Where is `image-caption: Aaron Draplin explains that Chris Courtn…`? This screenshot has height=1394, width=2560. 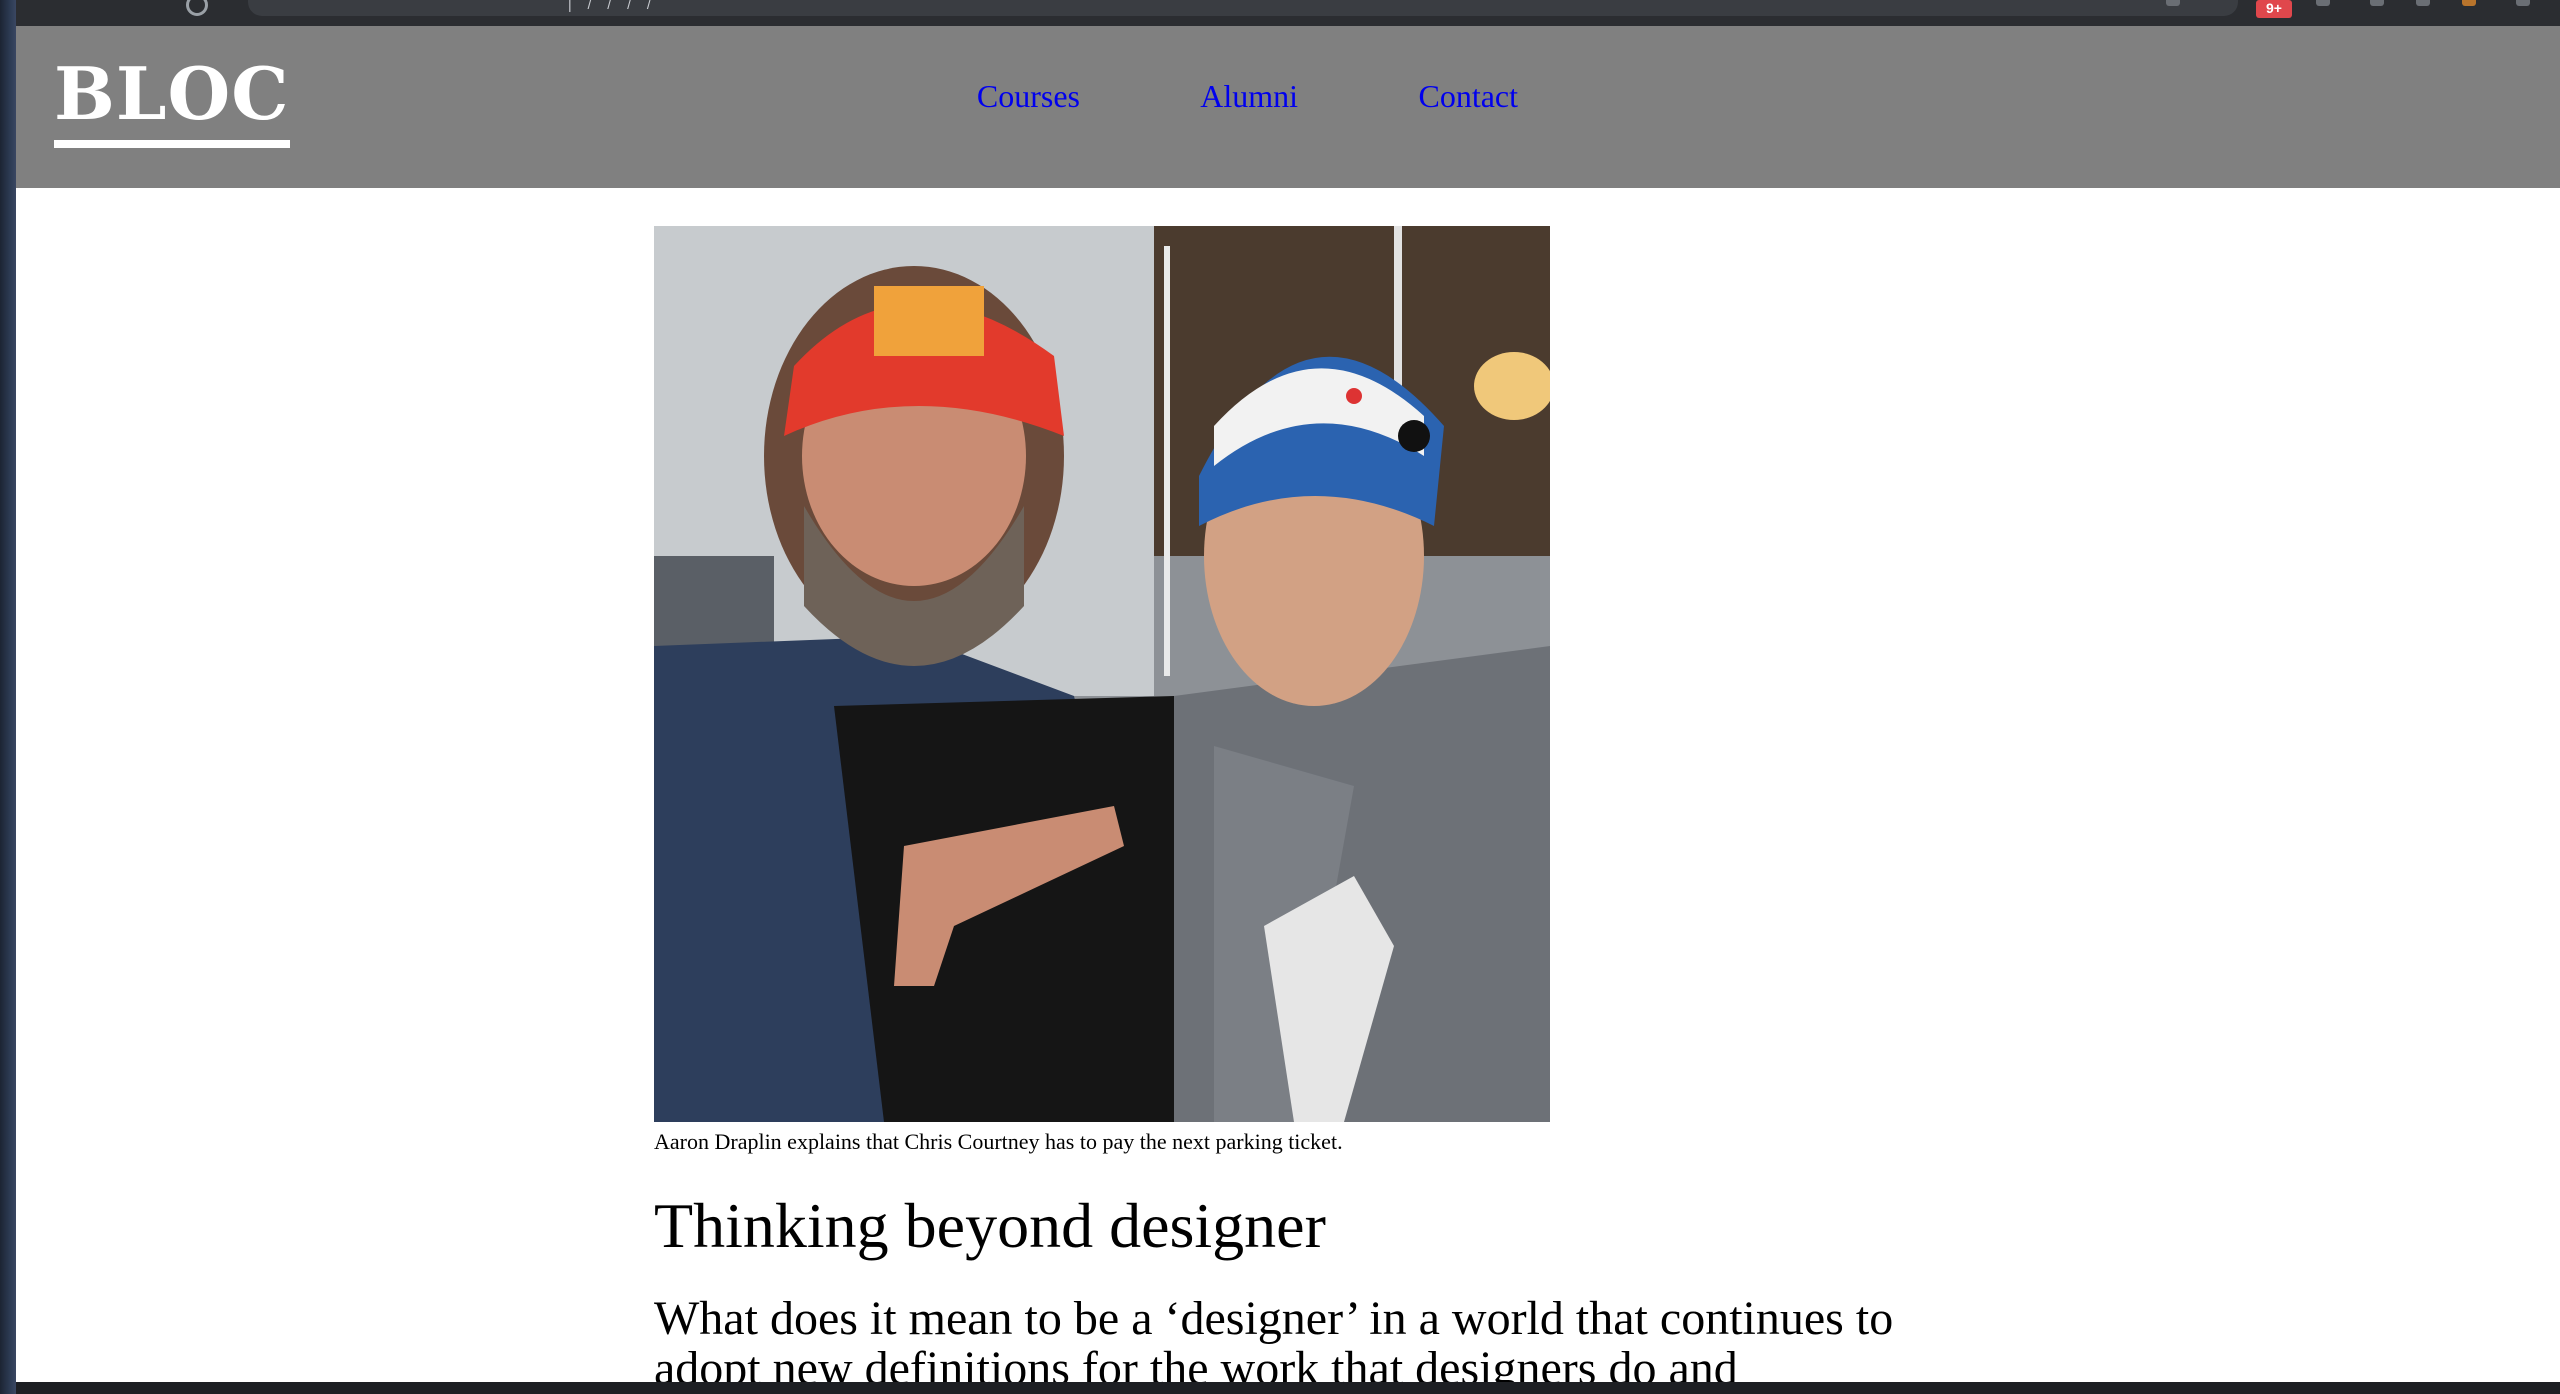 image-caption: Aaron Draplin explains that Chris Courtn… is located at coordinates (998, 1141).